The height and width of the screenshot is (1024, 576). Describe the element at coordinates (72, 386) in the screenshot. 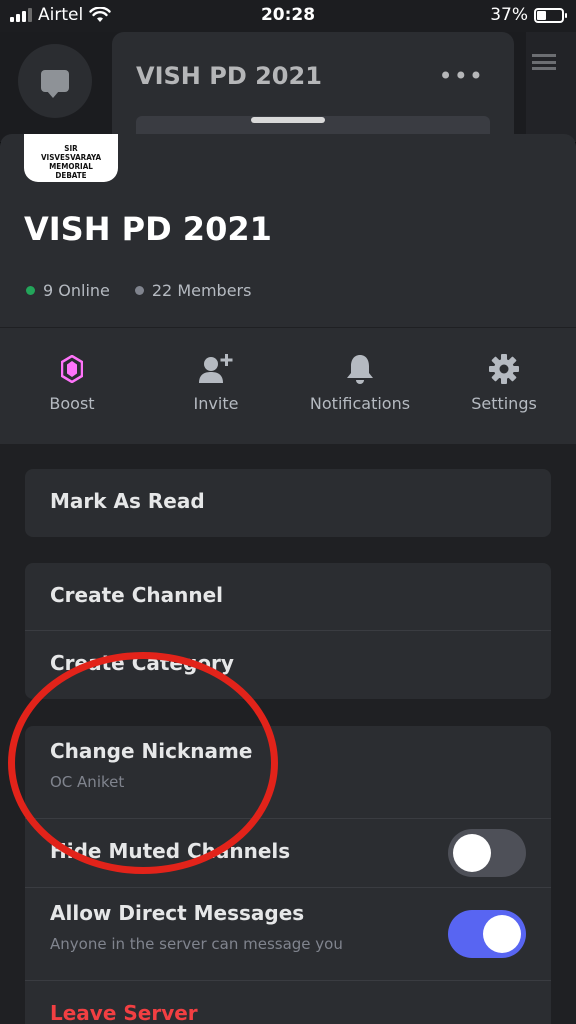

I see `boost-button: Boost` at that location.